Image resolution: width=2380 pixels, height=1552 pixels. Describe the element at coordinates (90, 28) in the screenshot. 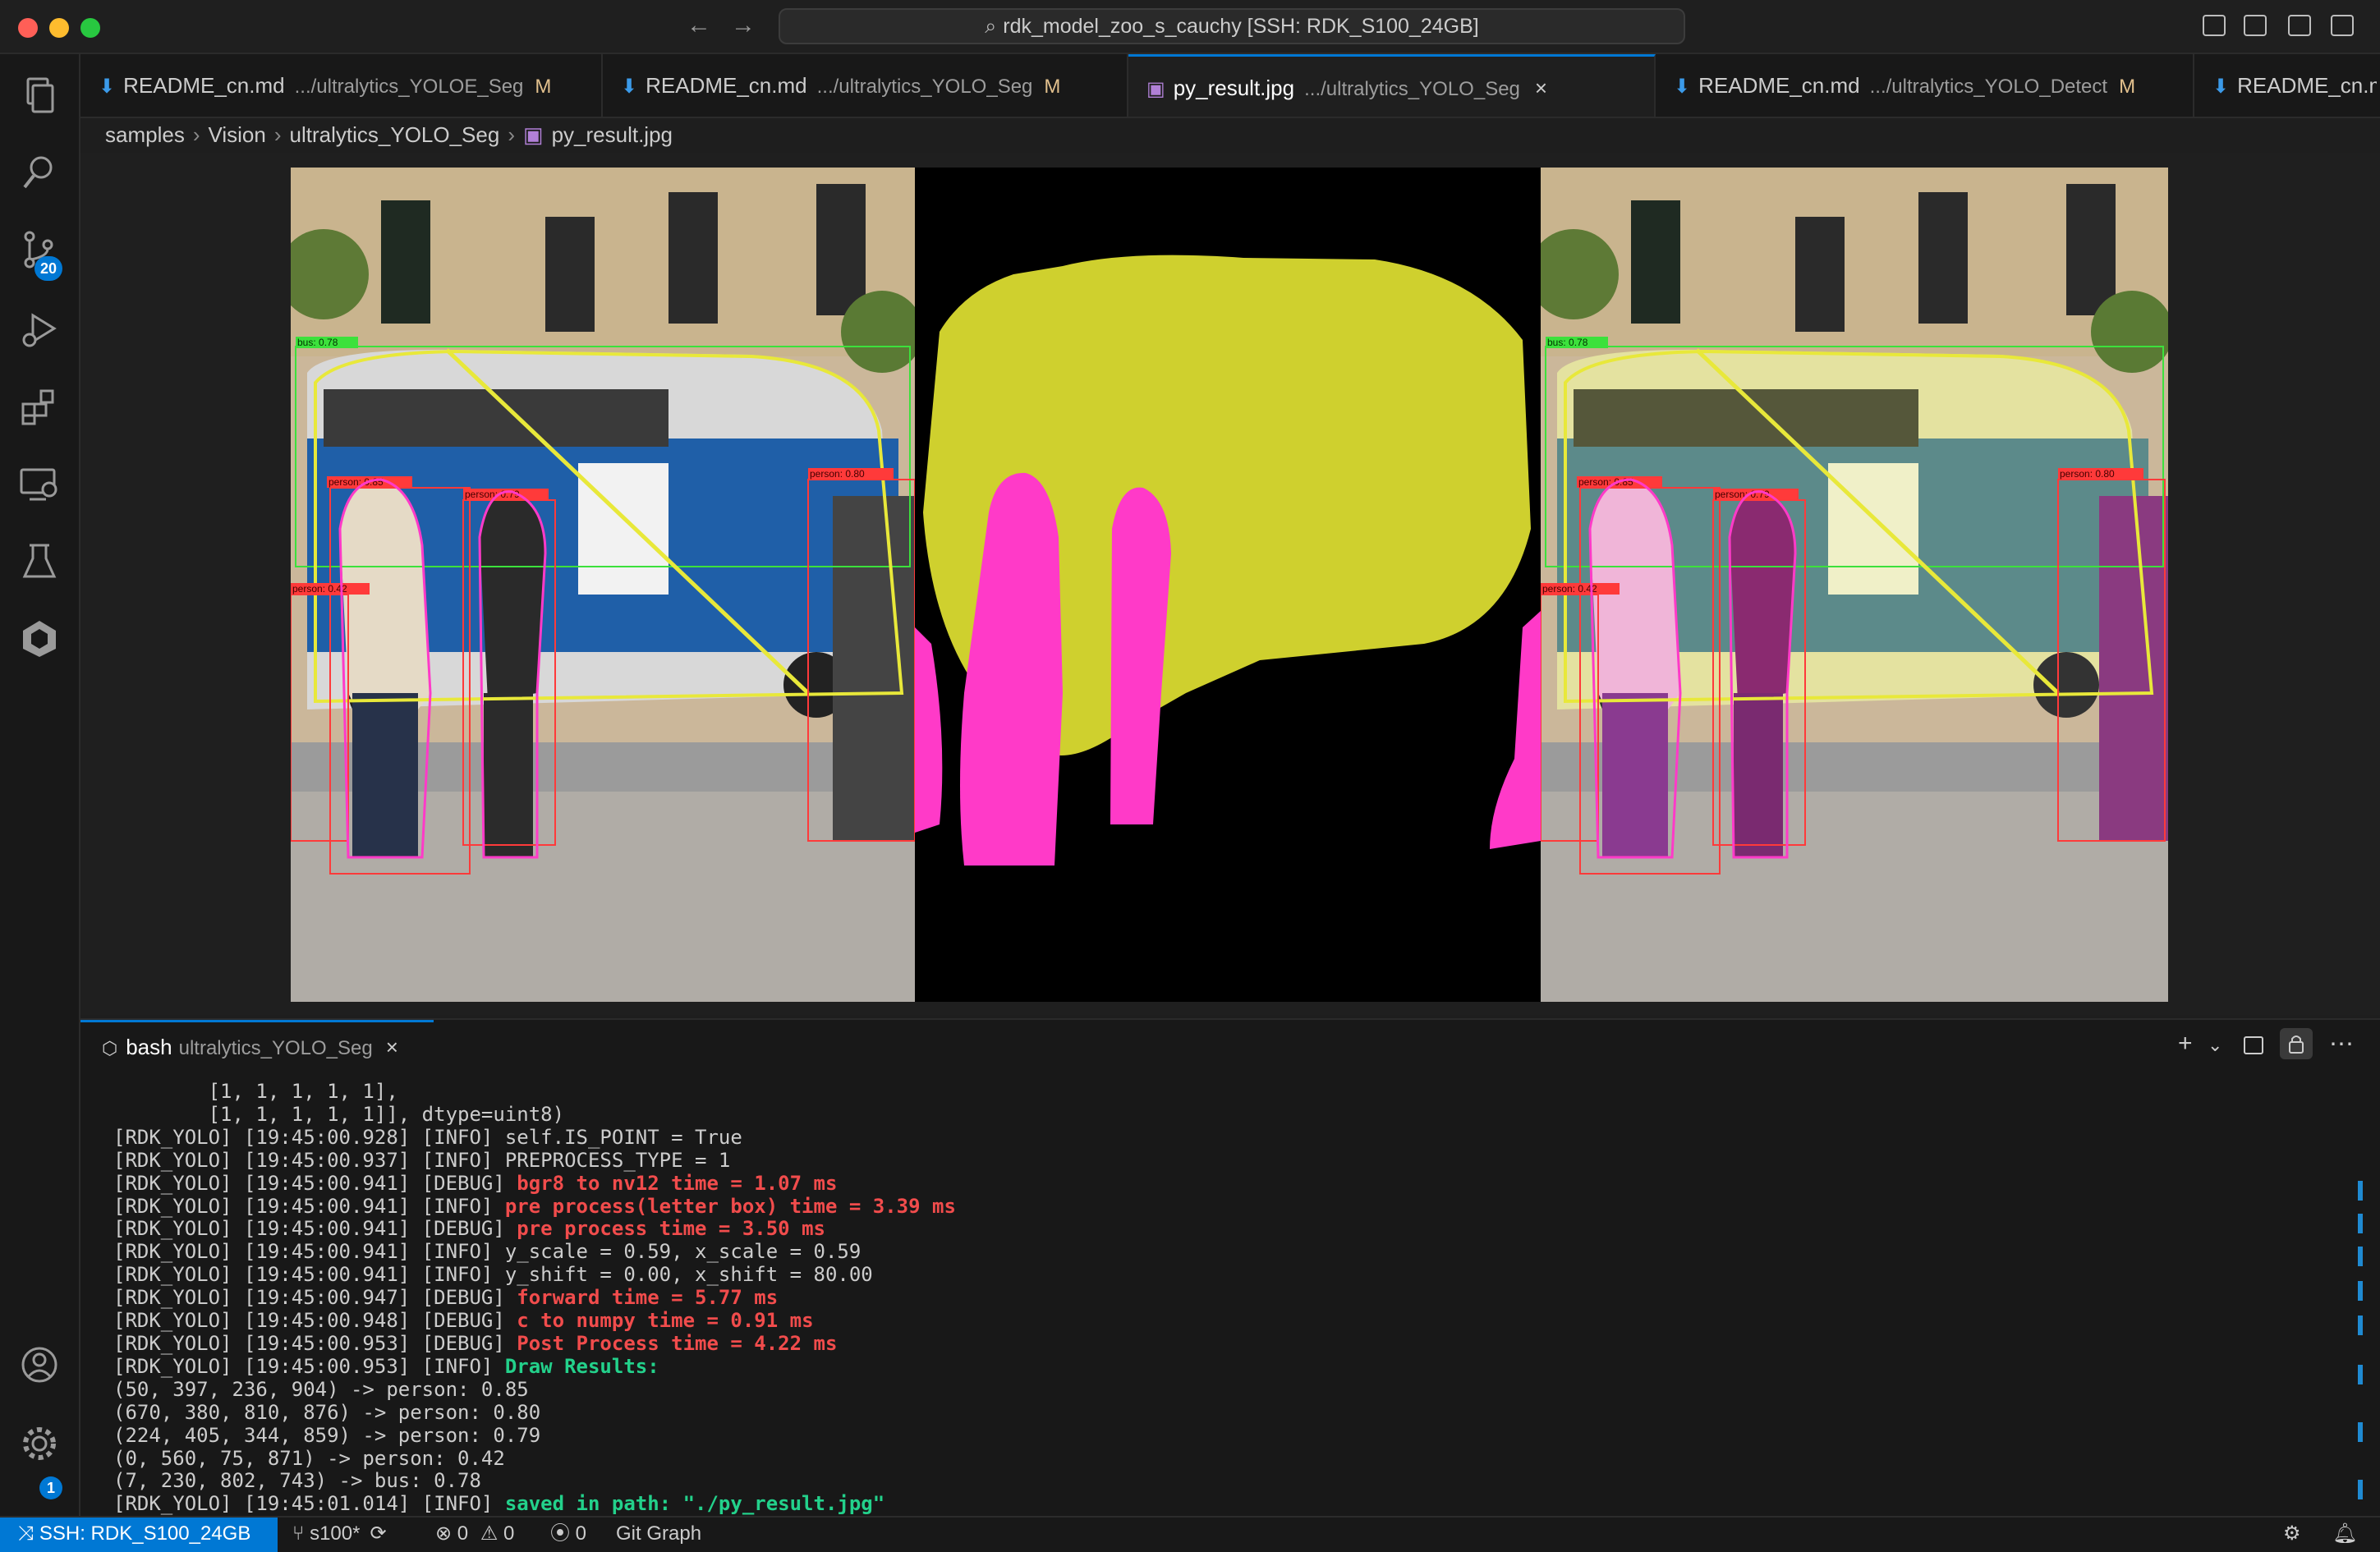

I see `maximize-window-button` at that location.